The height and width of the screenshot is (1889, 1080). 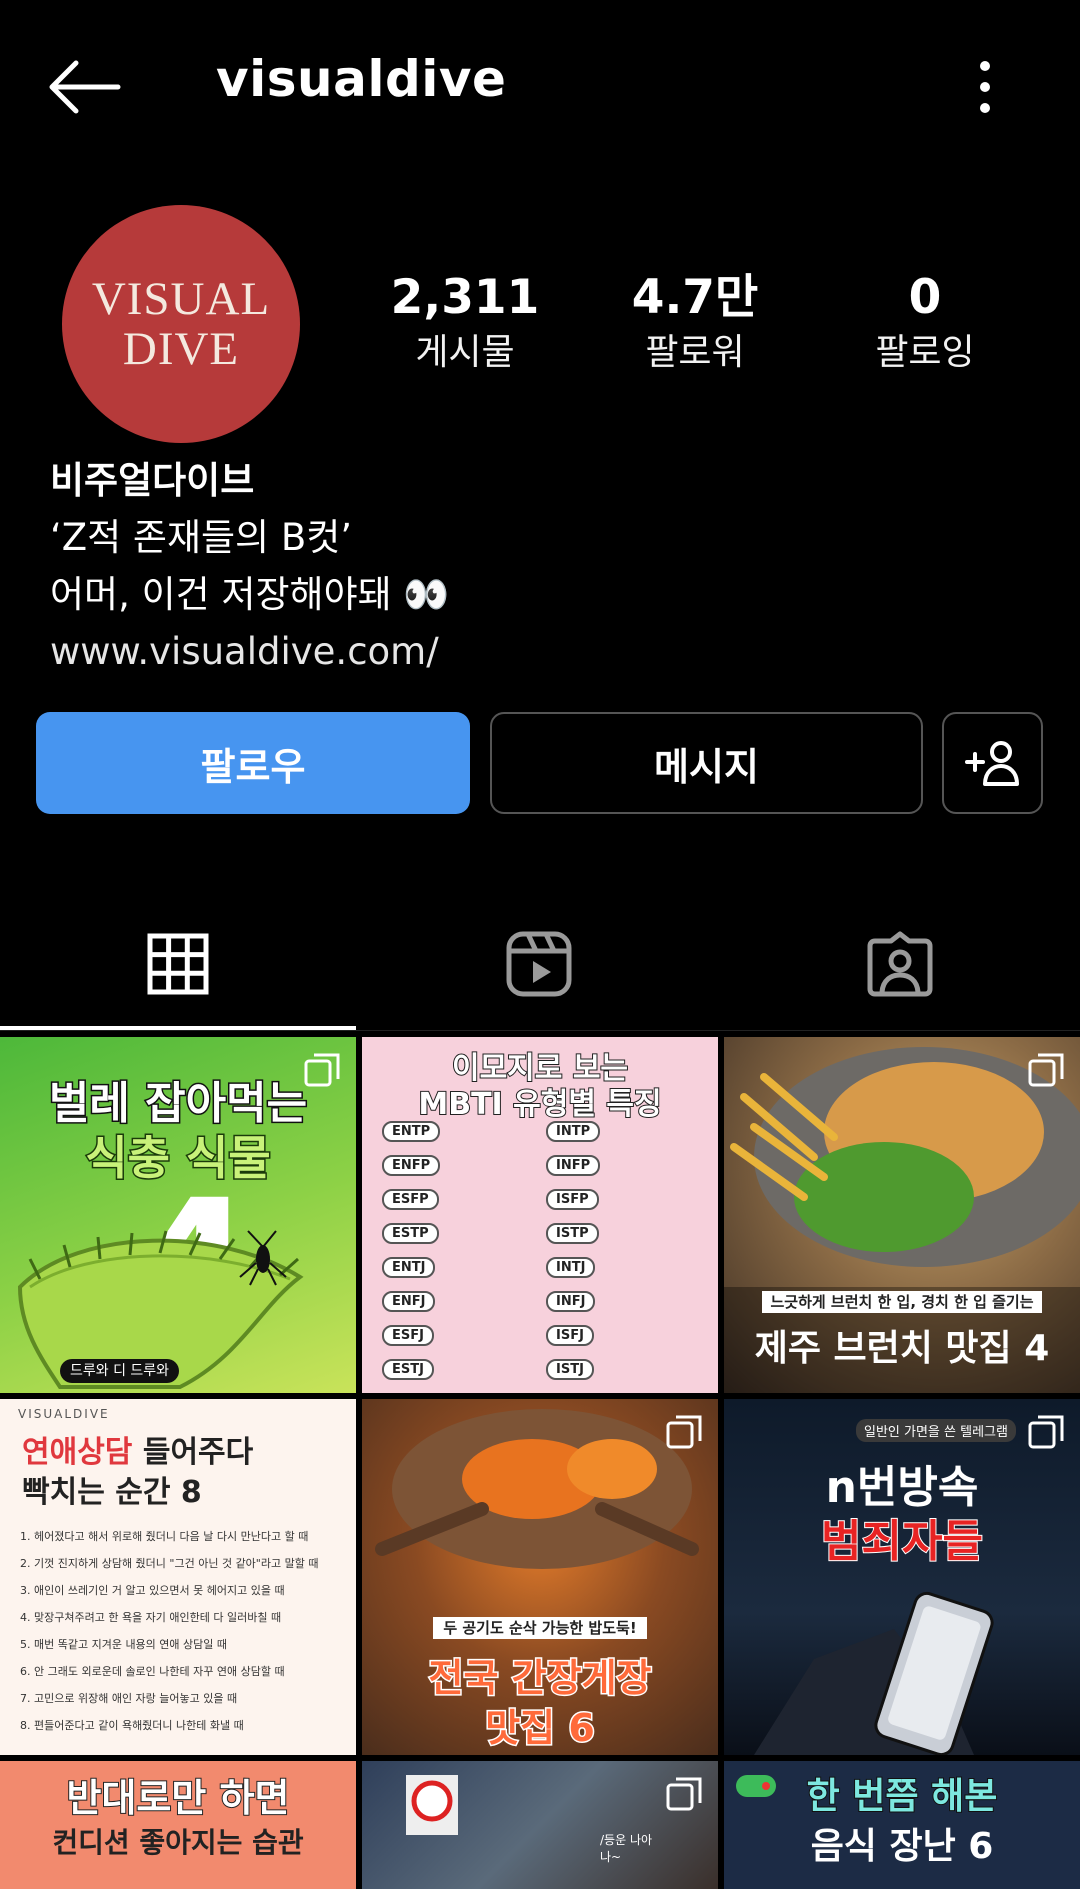 I want to click on post-9-title-line-2: 음식 장난 6, so click(x=902, y=1846).